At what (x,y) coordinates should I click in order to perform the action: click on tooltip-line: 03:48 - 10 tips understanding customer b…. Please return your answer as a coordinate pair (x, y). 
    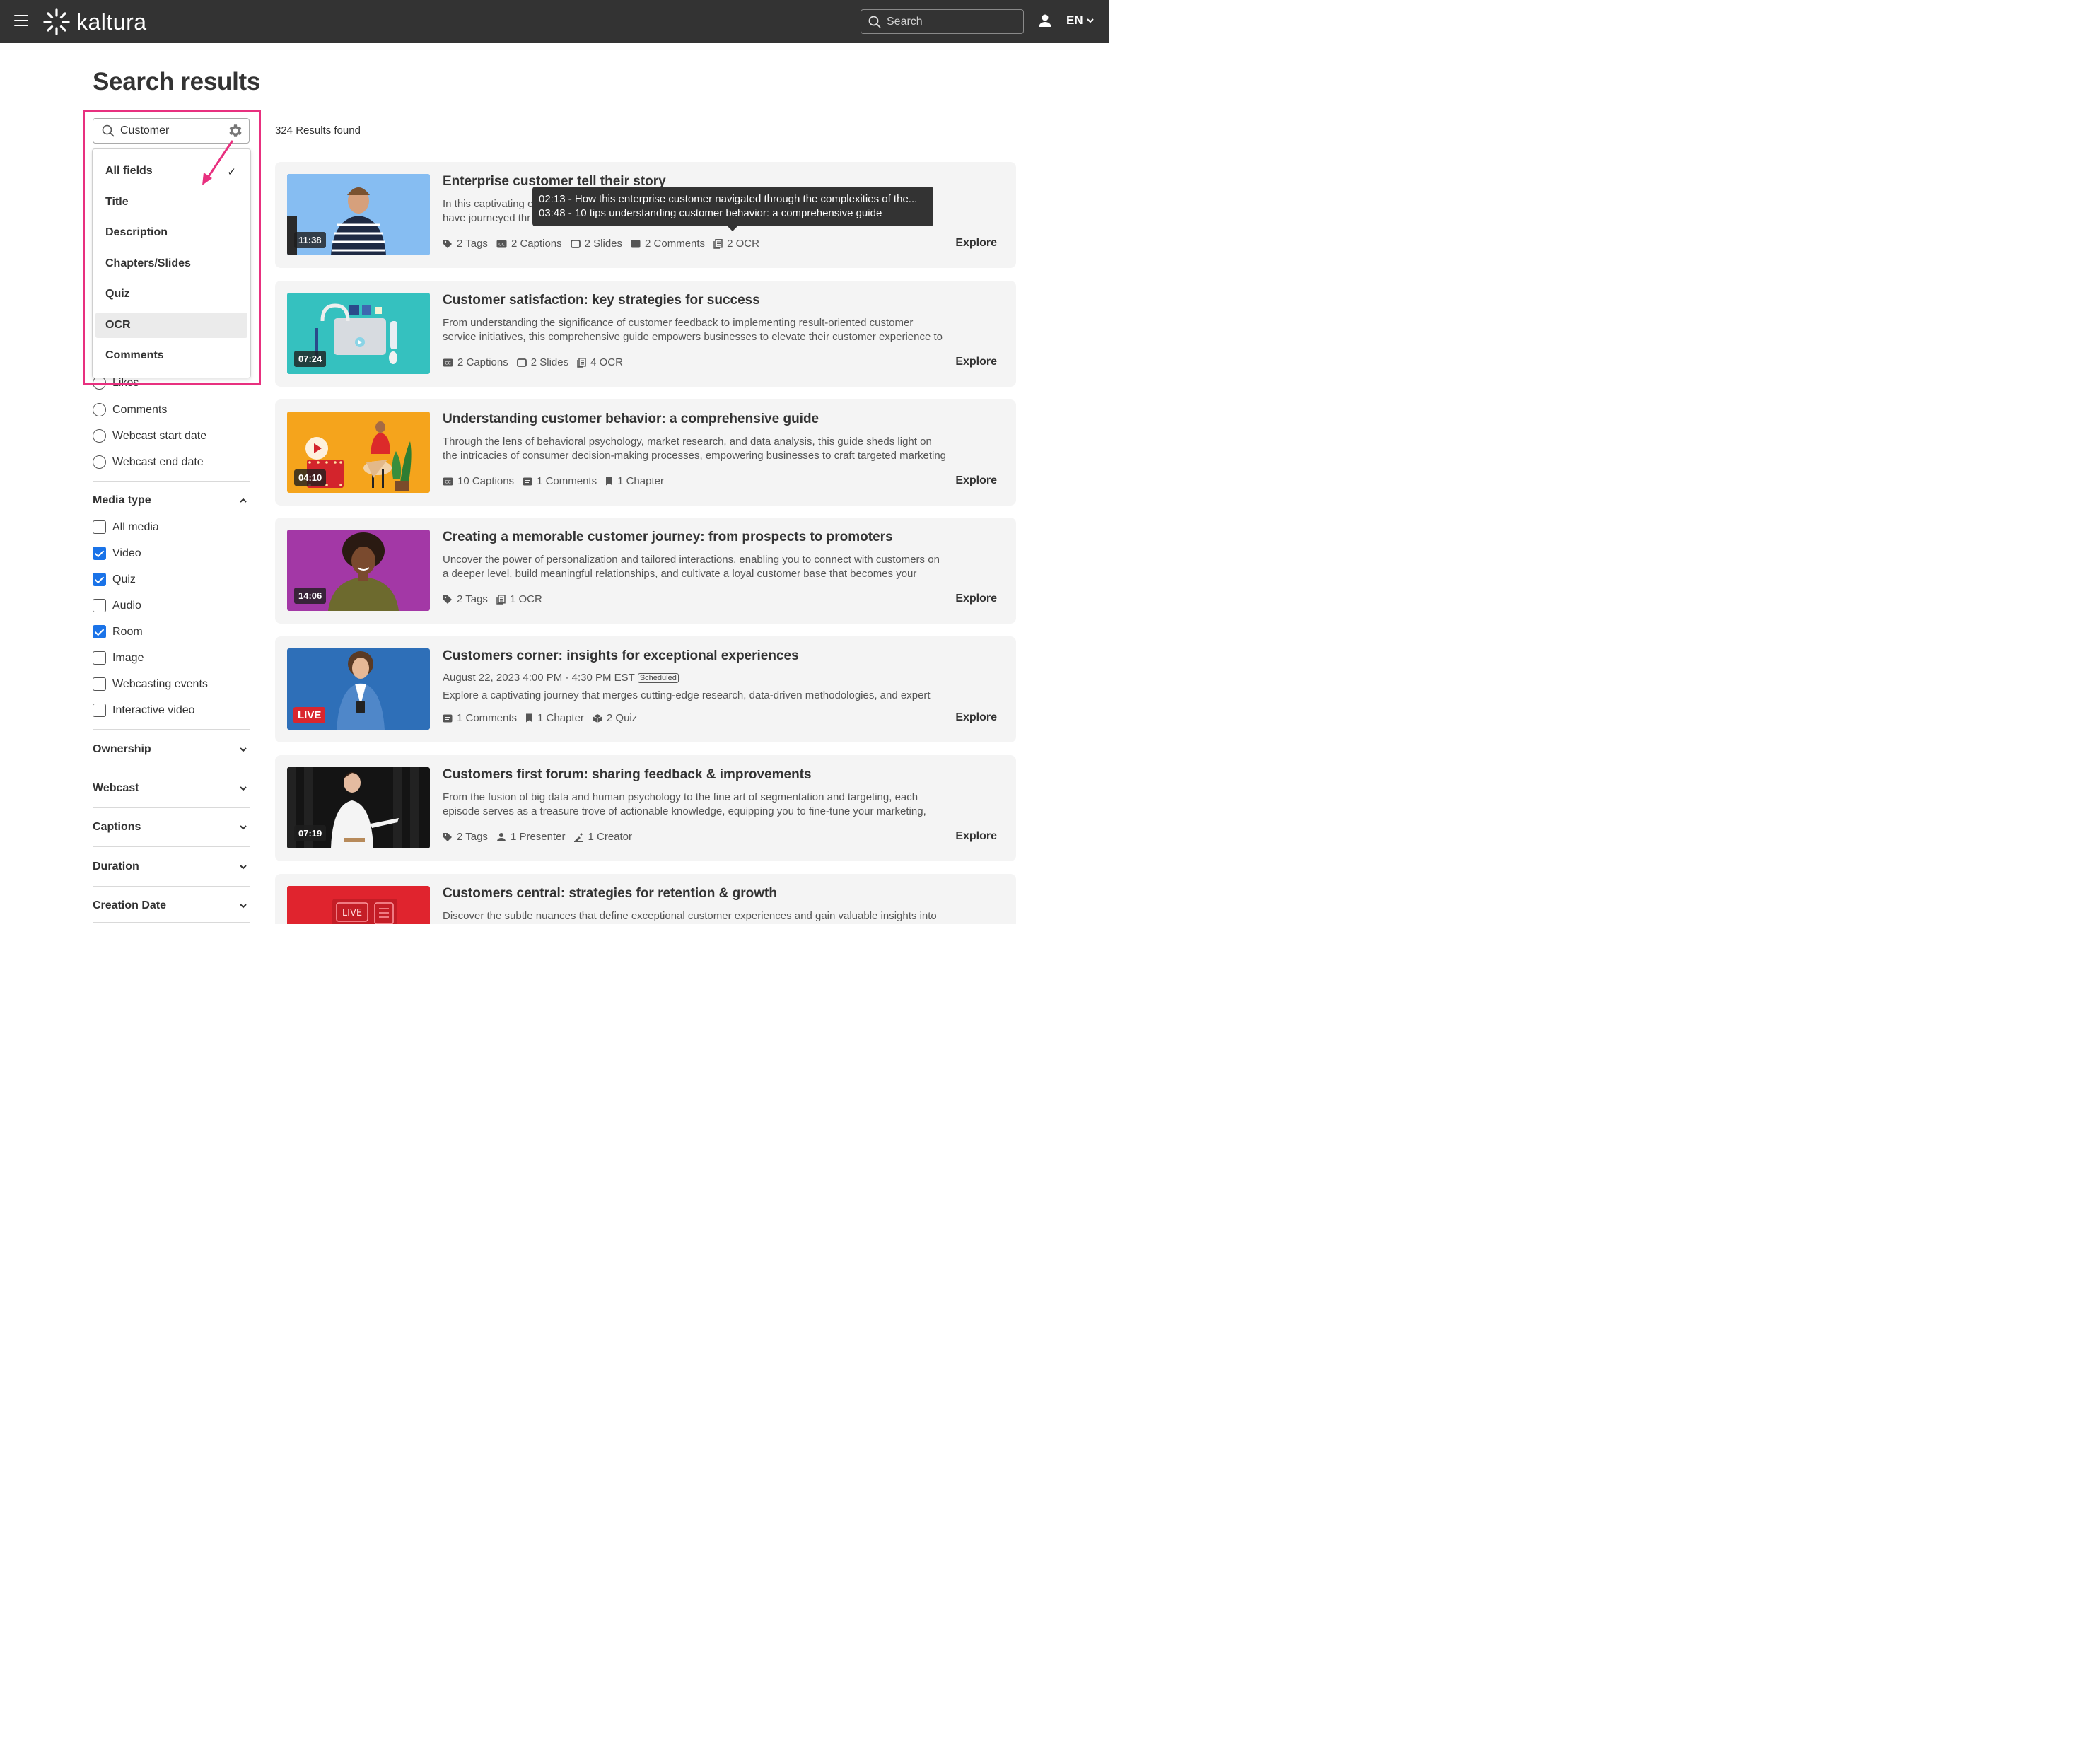
    Looking at the image, I should click on (710, 213).